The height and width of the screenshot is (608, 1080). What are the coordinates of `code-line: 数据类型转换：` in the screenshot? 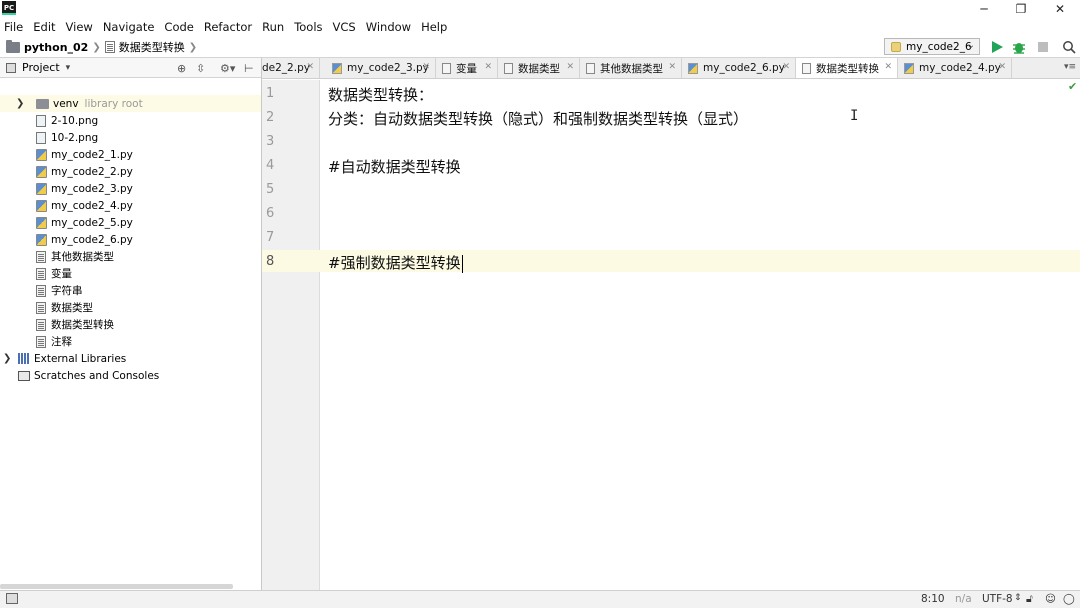 It's located at (380, 94).